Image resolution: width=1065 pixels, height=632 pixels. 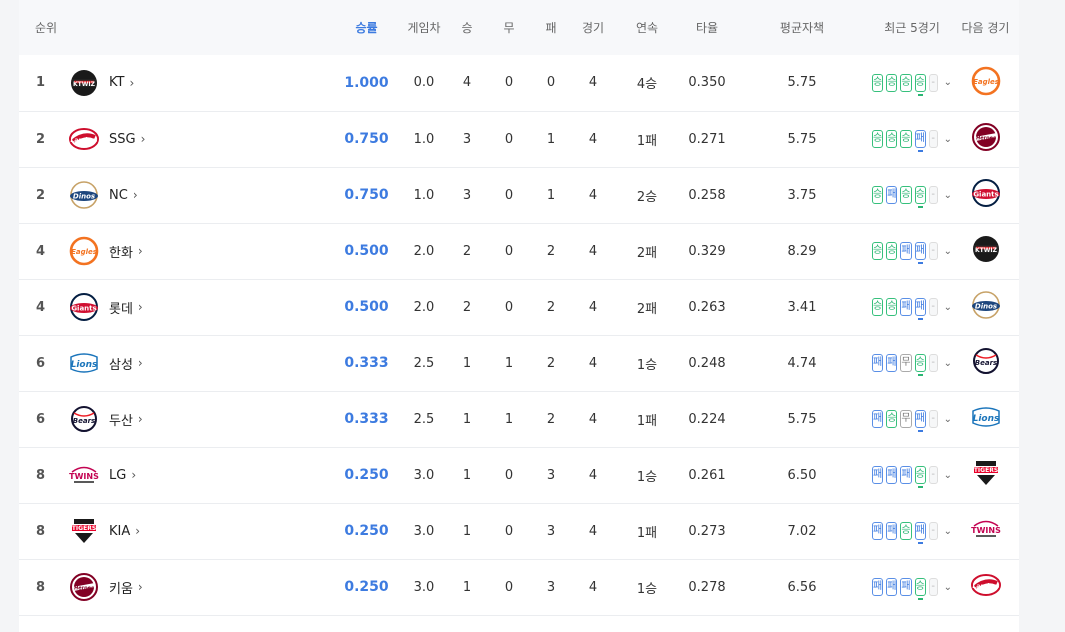 I want to click on recent-results: 패 패 패 승 - ⌄, so click(x=912, y=589).